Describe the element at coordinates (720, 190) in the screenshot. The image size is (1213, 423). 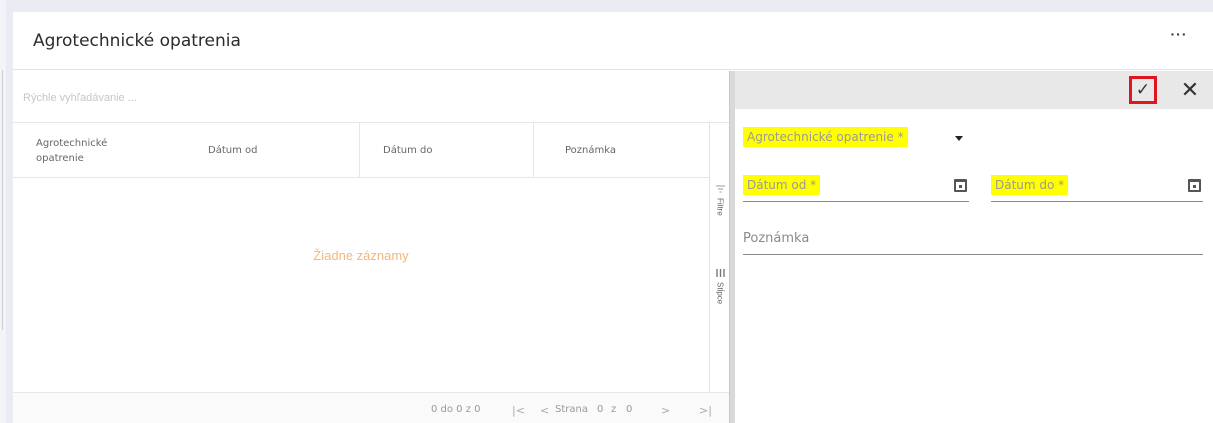
I see `filter-icon` at that location.